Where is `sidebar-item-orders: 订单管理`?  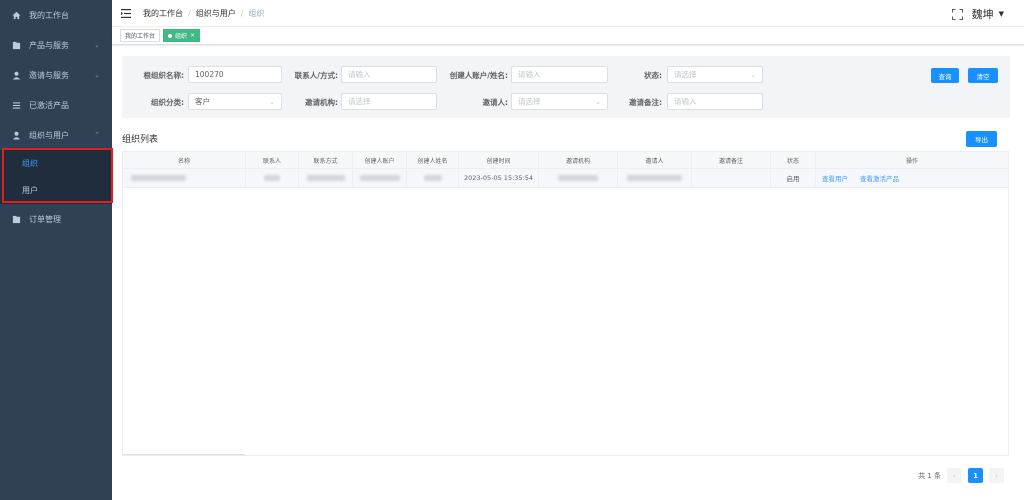 sidebar-item-orders: 订单管理 is located at coordinates (56, 219).